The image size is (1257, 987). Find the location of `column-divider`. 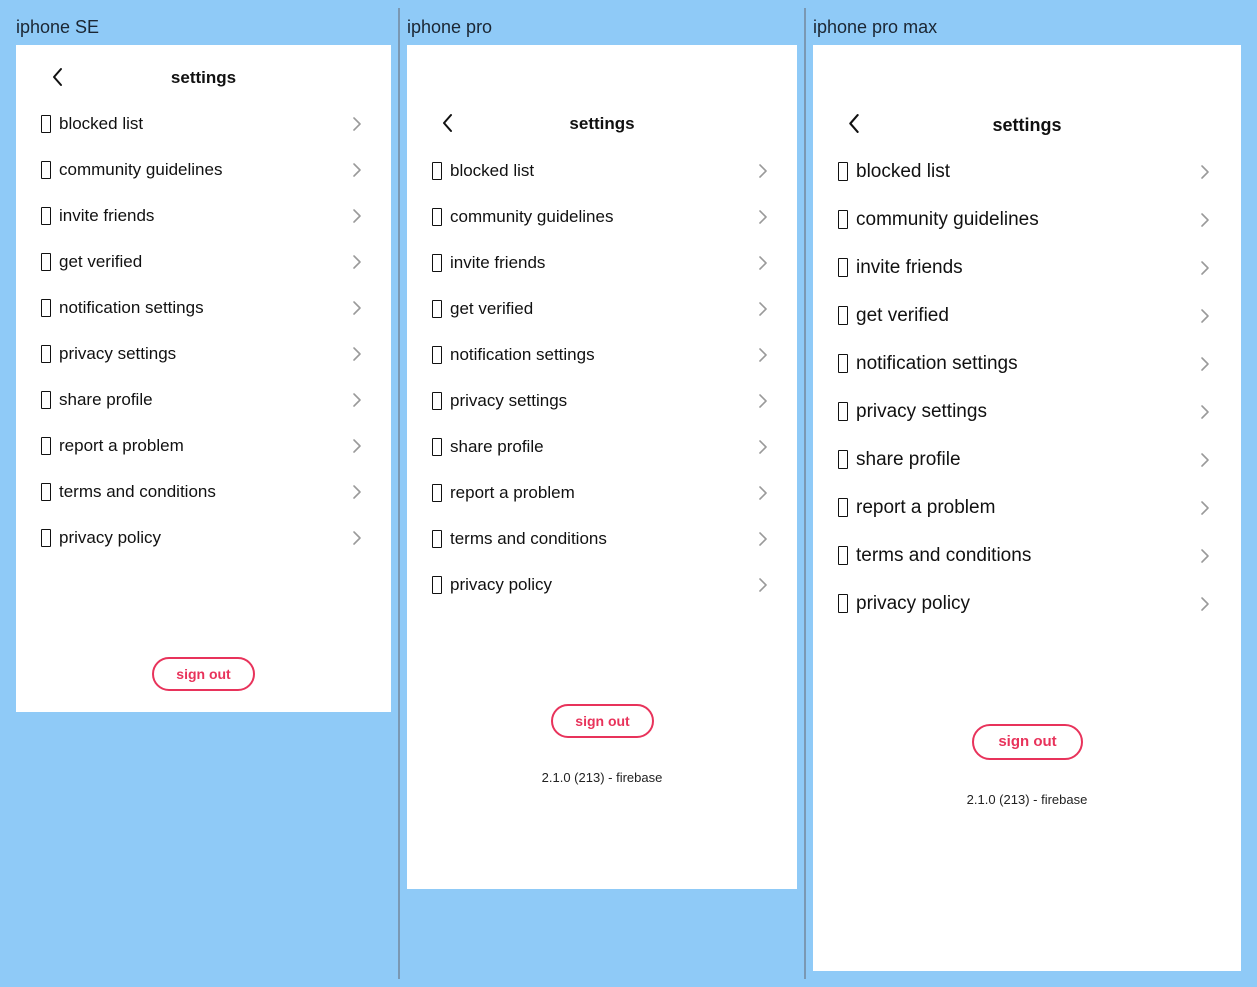

column-divider is located at coordinates (399, 493).